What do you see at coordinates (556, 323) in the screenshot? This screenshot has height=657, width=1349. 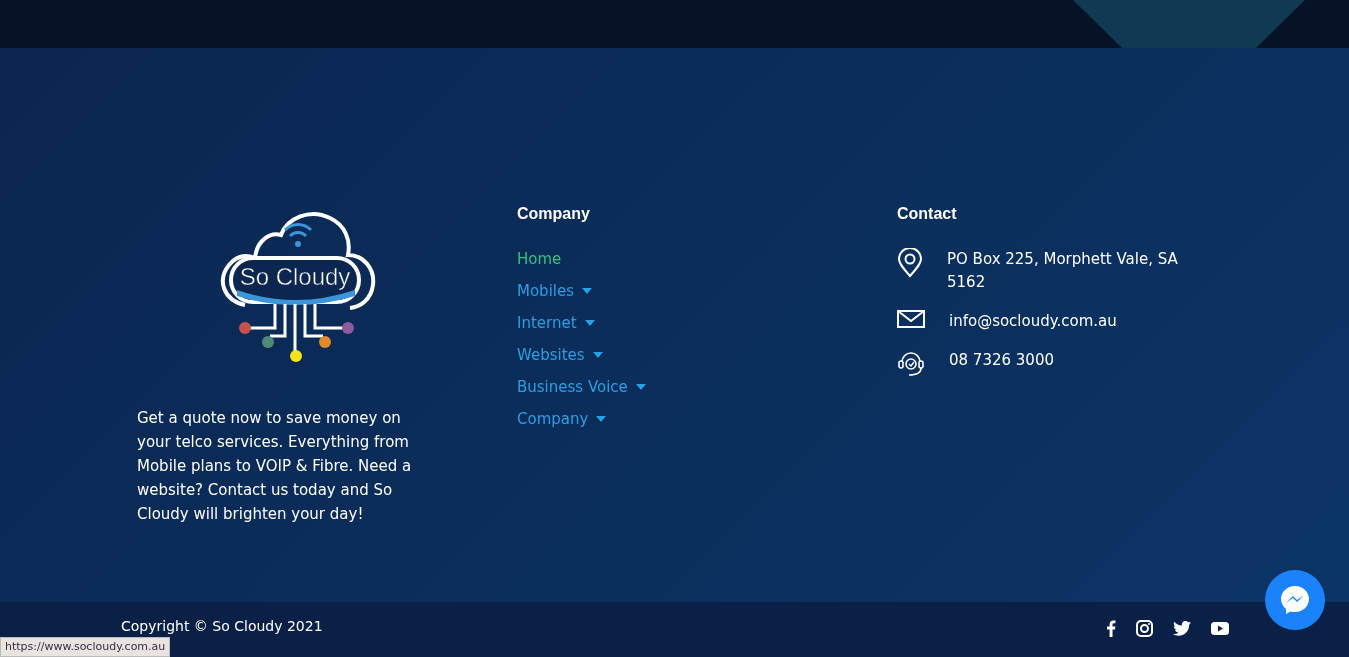 I see `nav-link: Internet` at bounding box center [556, 323].